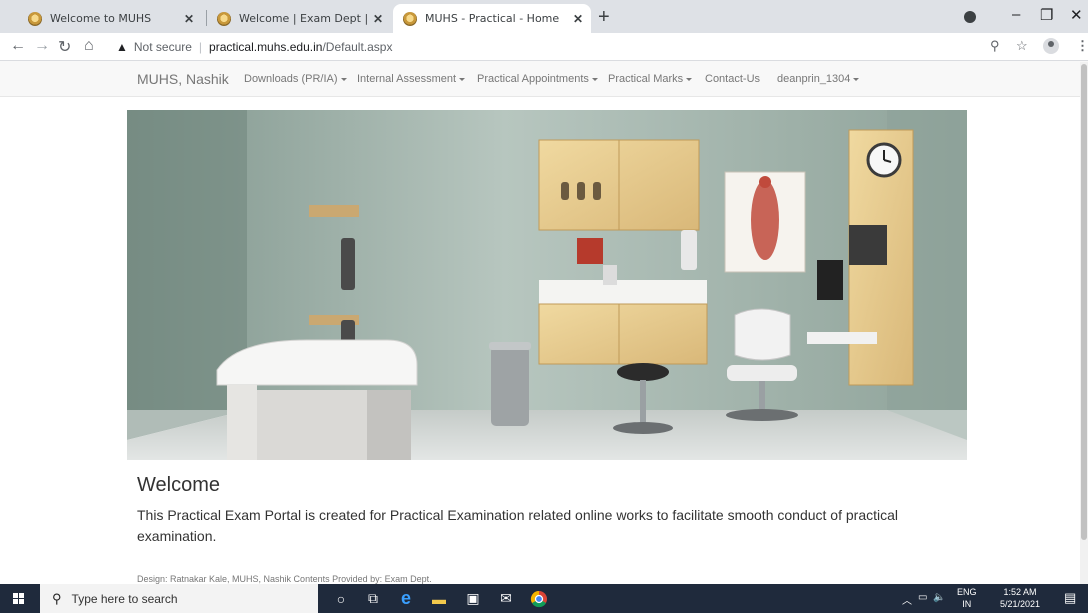  I want to click on nav-internal-assessment: Internal Assessment, so click(411, 79).